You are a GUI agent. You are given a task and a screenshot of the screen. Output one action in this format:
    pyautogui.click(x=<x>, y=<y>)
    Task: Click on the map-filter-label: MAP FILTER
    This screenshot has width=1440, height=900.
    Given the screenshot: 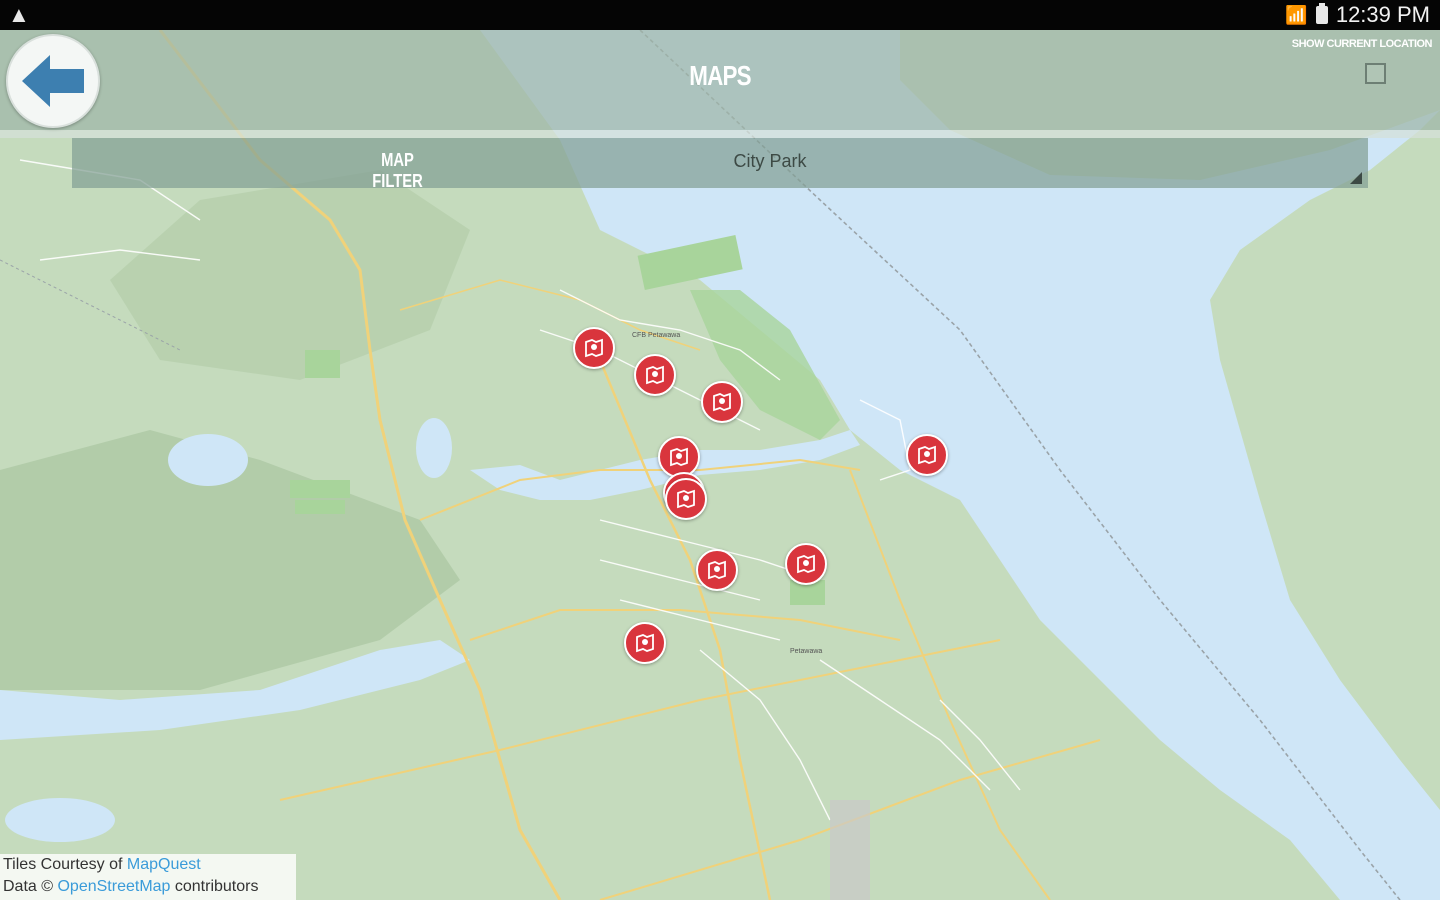 What is the action you would take?
    pyautogui.click(x=397, y=170)
    